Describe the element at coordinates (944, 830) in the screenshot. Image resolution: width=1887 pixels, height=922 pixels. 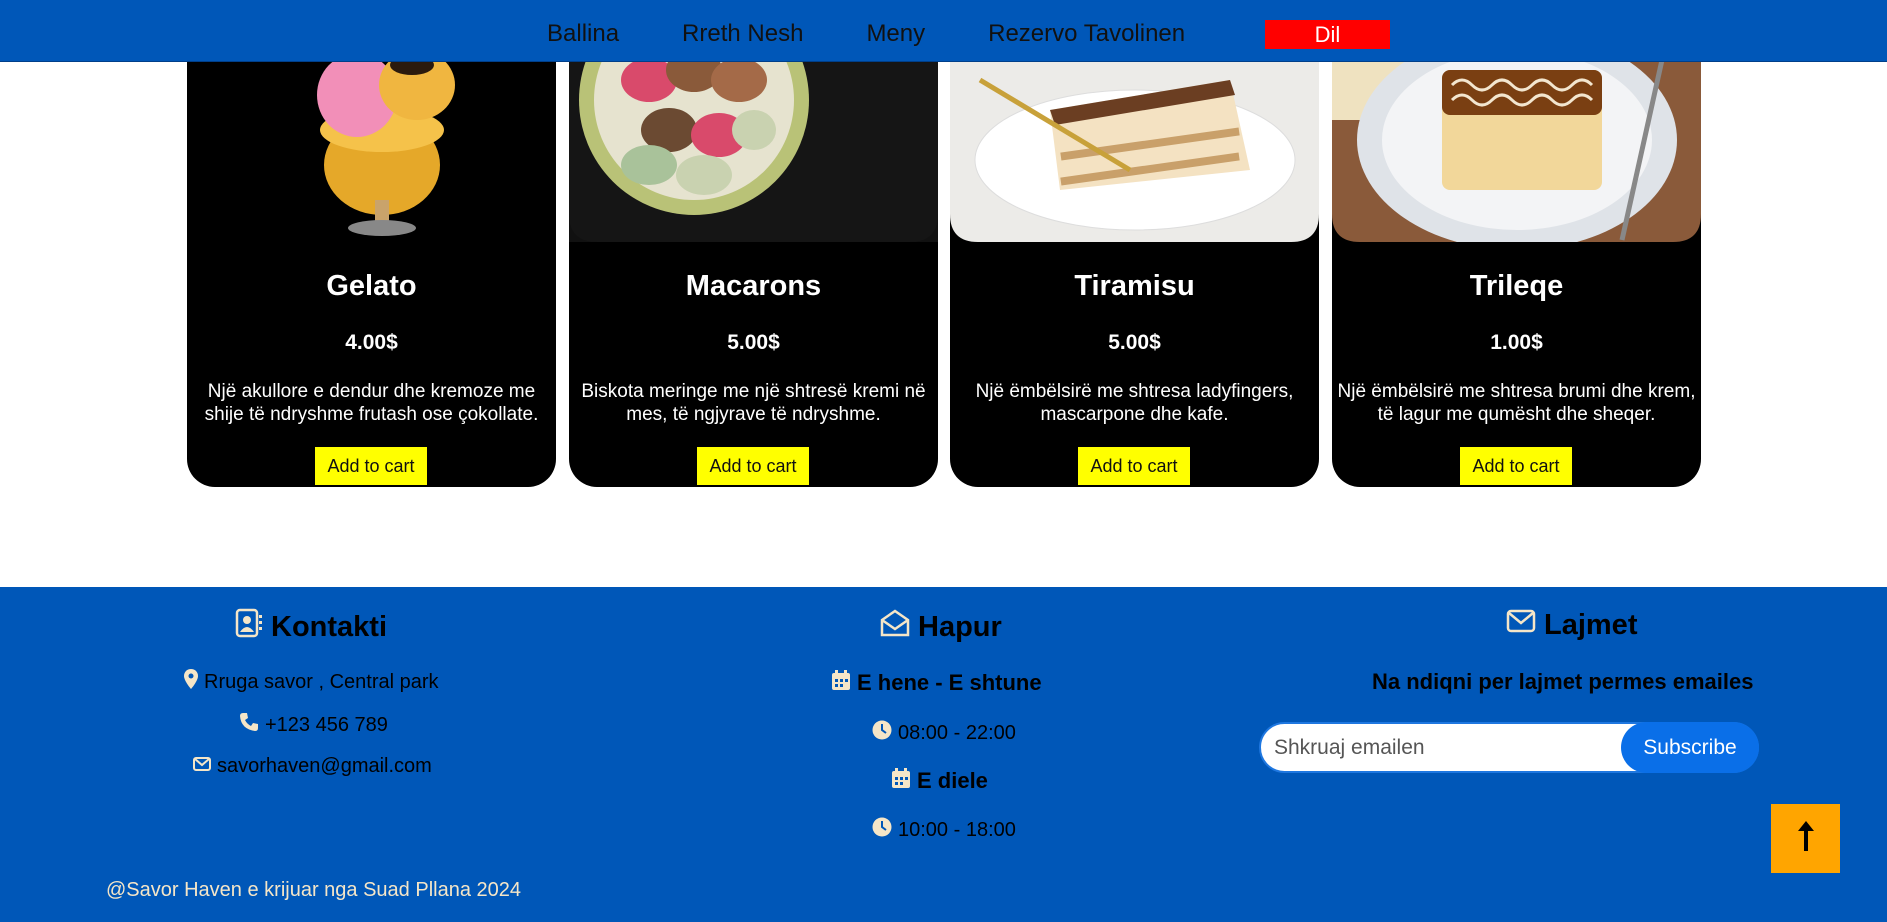
I see `hours-sunday-time: 10:00 - 18:00` at that location.